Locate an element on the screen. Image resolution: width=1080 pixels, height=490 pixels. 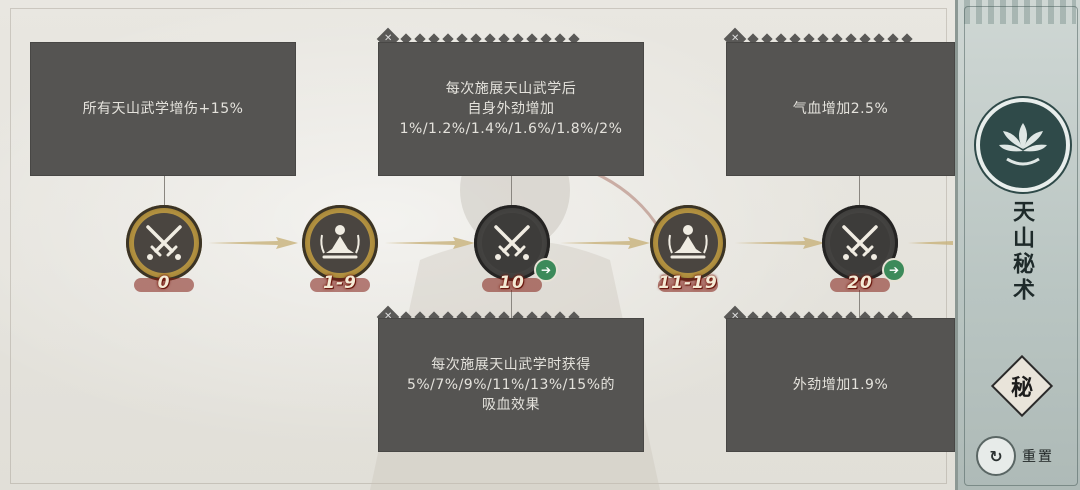
talent-card: 所有天山武学增伤+15% is located at coordinates (163, 109).